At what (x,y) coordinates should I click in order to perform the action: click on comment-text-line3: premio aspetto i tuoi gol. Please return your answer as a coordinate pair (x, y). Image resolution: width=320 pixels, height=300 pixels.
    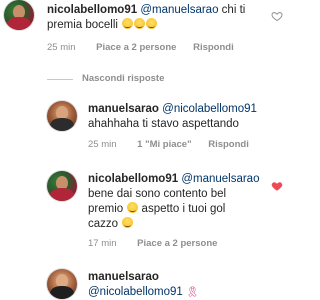
    Looking at the image, I should click on (156, 209).